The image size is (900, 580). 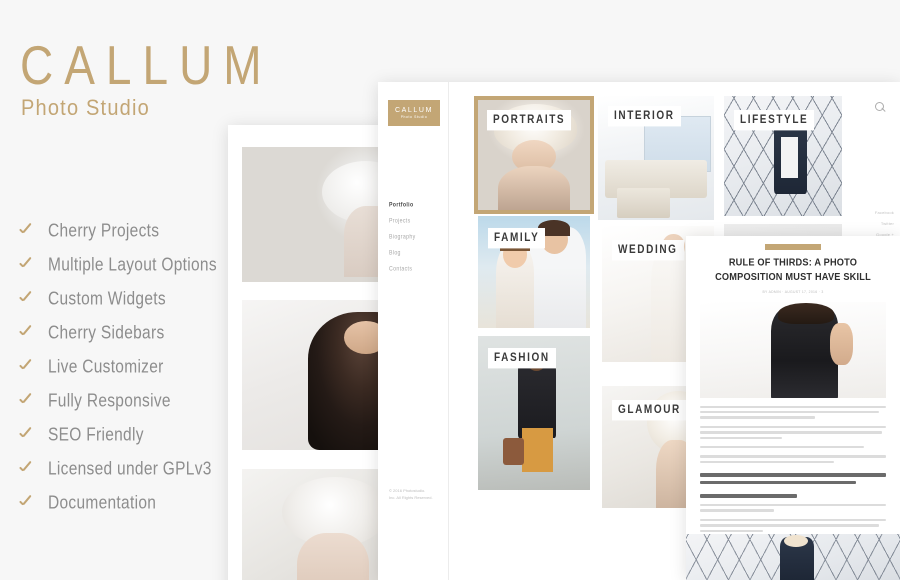 I want to click on list-item: Custom Widgets, so click(x=183, y=300).